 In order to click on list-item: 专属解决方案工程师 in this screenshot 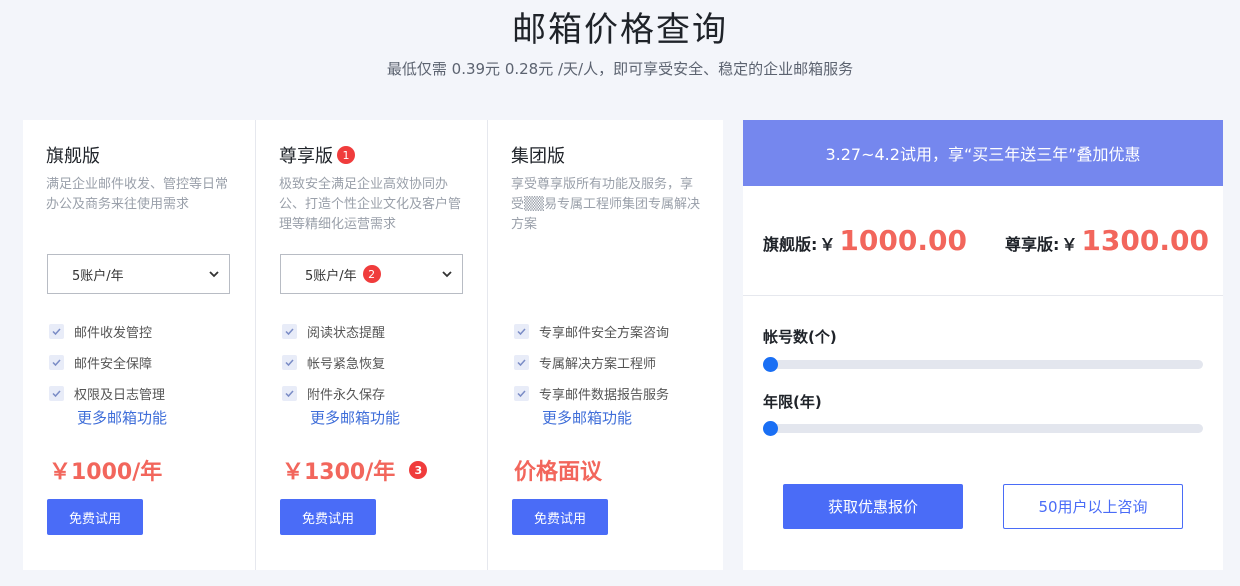, I will do `click(591, 362)`.